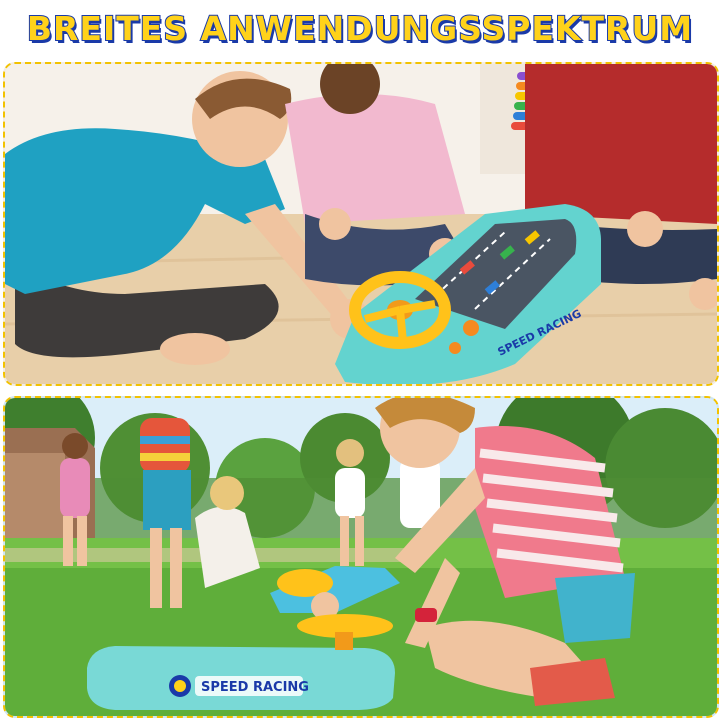 This screenshot has height=720, width=720. I want to click on headline-banner: BREITES ANWENDUNGSSPEKTRUM, so click(360, 28).